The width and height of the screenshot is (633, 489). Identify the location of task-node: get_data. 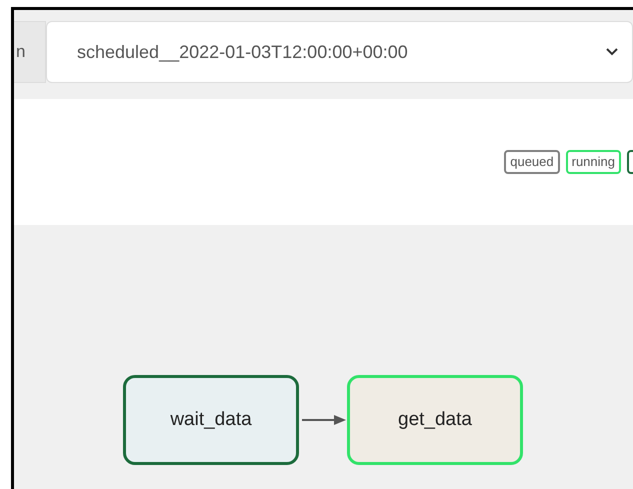
(435, 420).